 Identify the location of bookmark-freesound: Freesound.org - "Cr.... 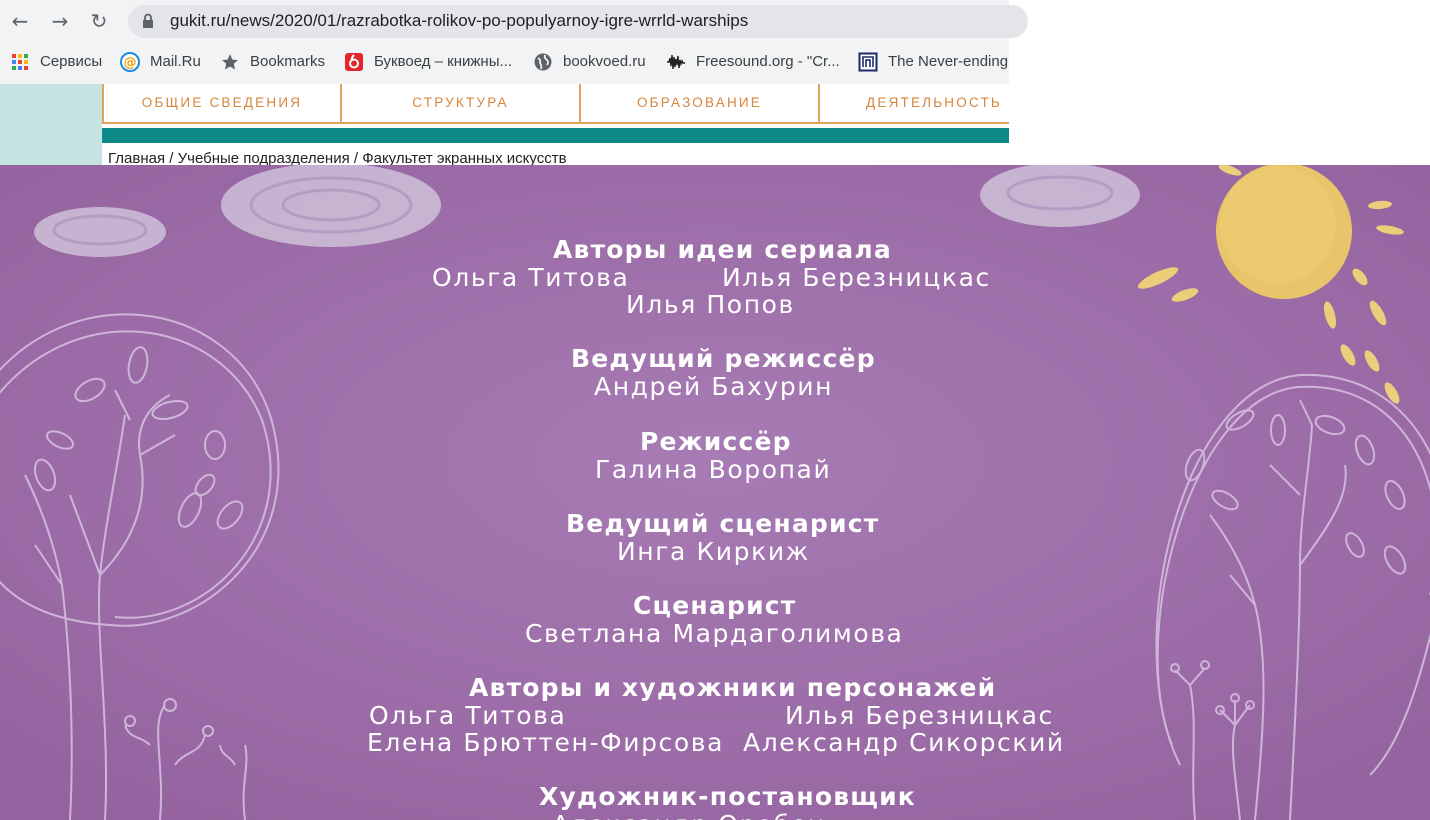
(755, 62).